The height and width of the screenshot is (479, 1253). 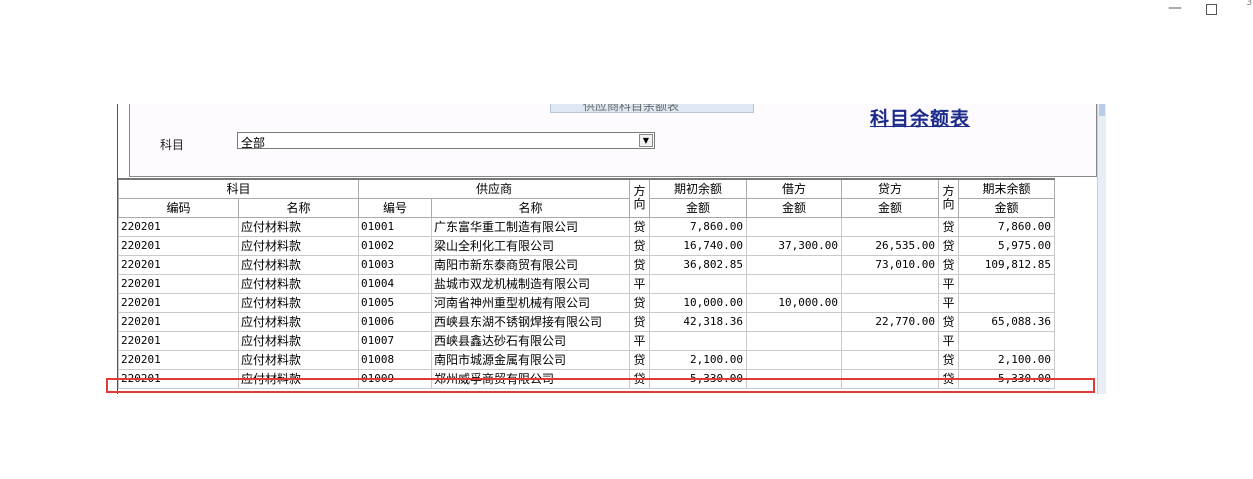 What do you see at coordinates (639, 340) in the screenshot?
I see `cell-direction: 平` at bounding box center [639, 340].